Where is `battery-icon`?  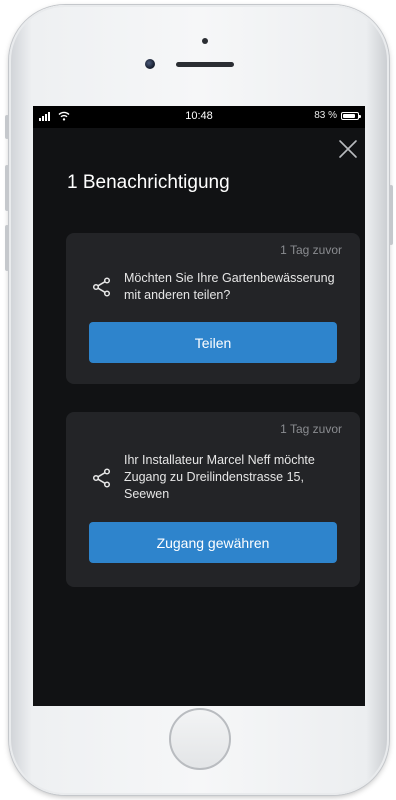
battery-icon is located at coordinates (351, 115).